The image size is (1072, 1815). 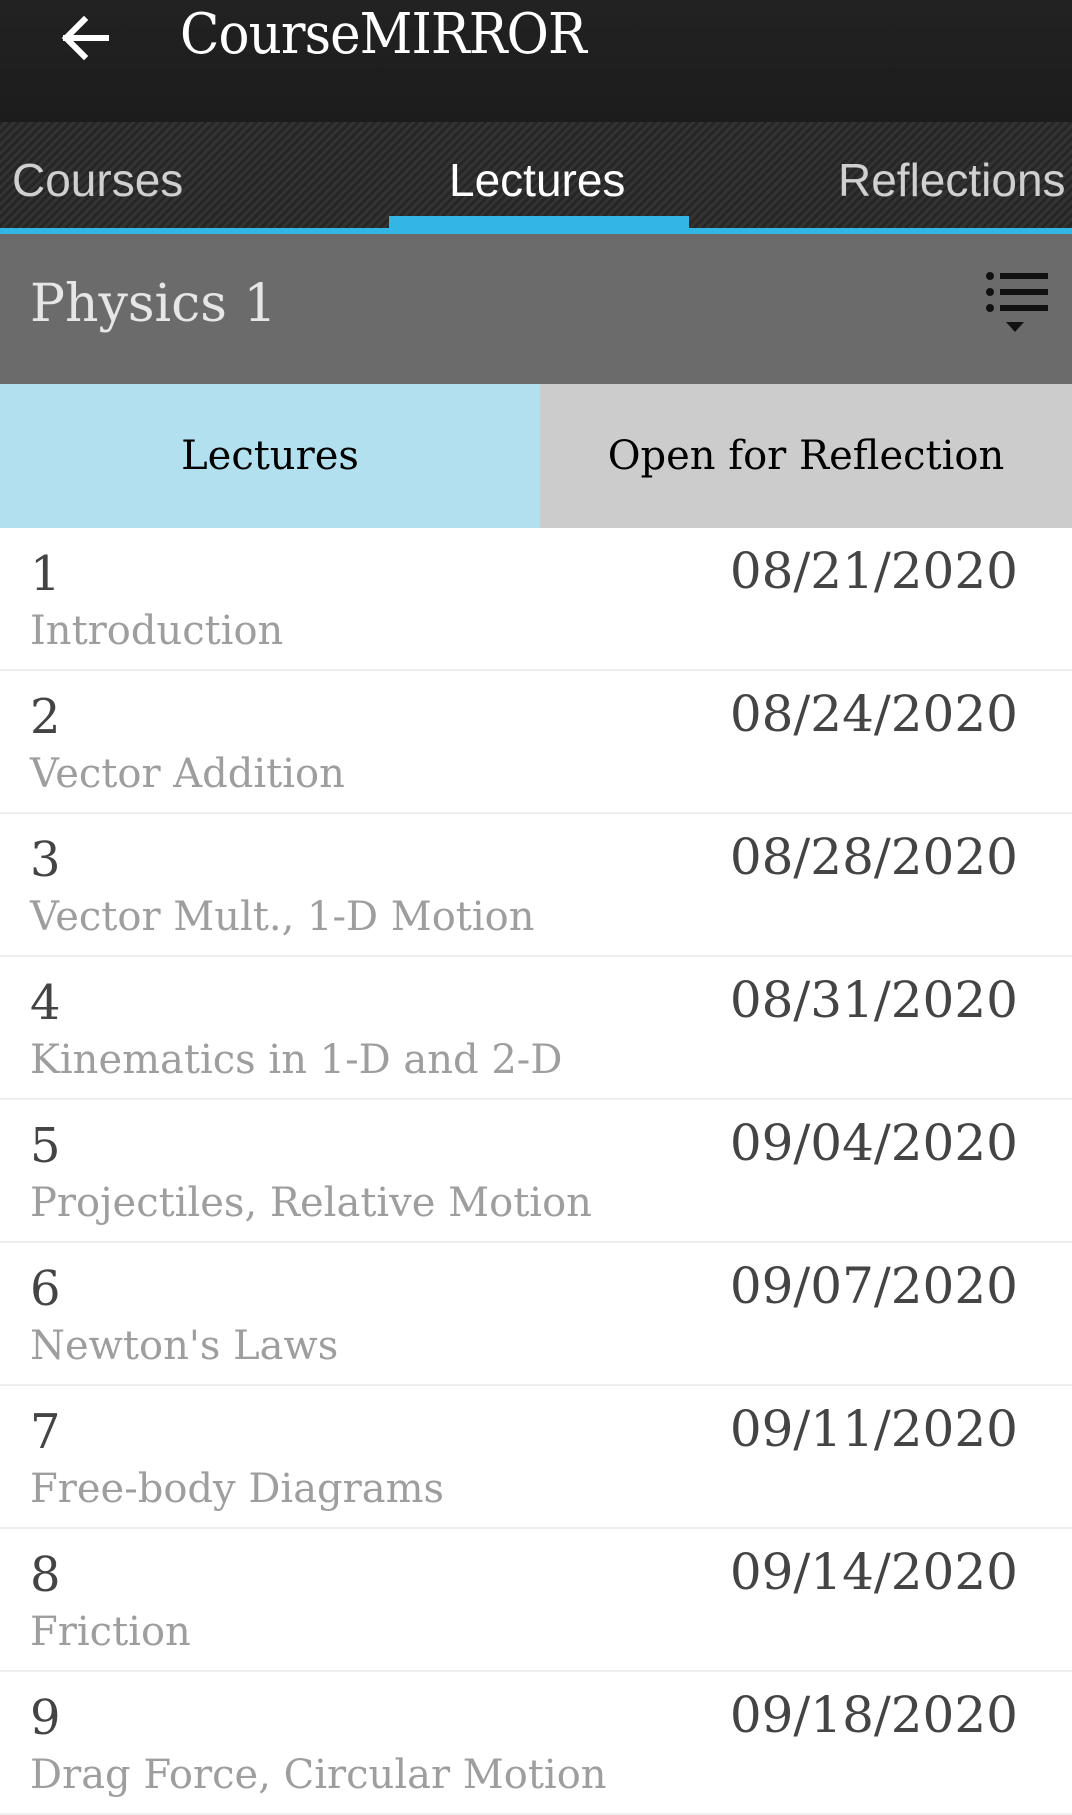 I want to click on lecture-date: 09/18/2020, so click(x=873, y=1715).